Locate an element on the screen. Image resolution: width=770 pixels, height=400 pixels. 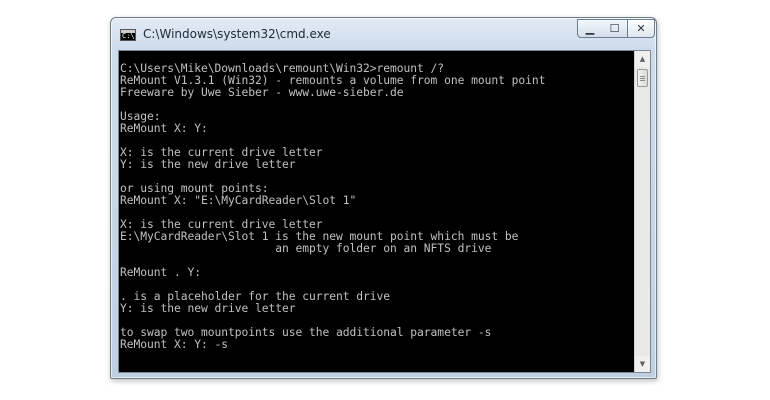
minimize-icon: ▁ is located at coordinates (590, 28).